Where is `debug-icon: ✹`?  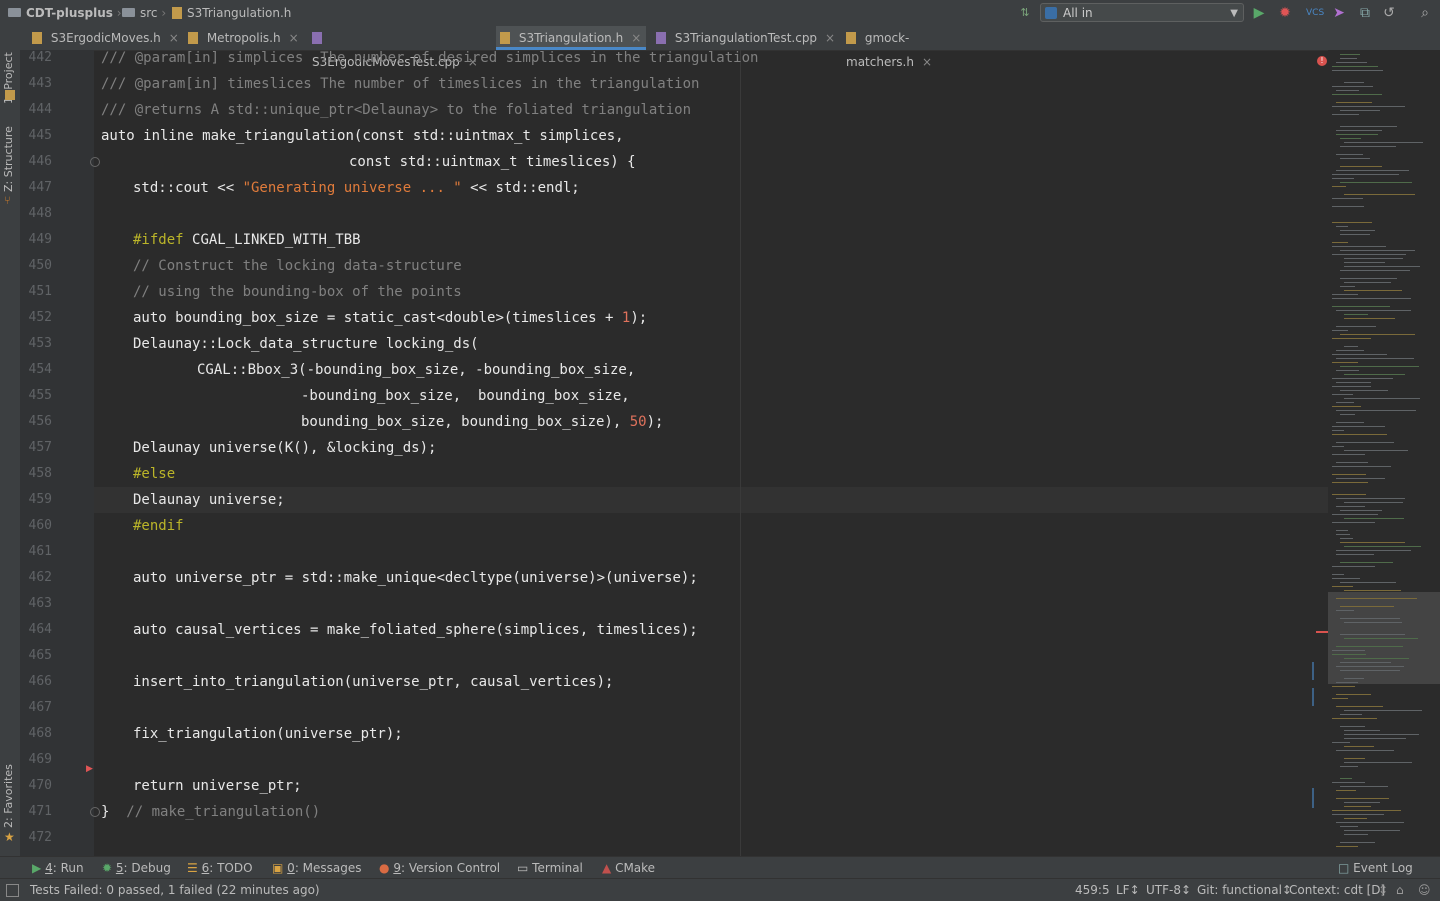
debug-icon: ✹ is located at coordinates (1285, 13).